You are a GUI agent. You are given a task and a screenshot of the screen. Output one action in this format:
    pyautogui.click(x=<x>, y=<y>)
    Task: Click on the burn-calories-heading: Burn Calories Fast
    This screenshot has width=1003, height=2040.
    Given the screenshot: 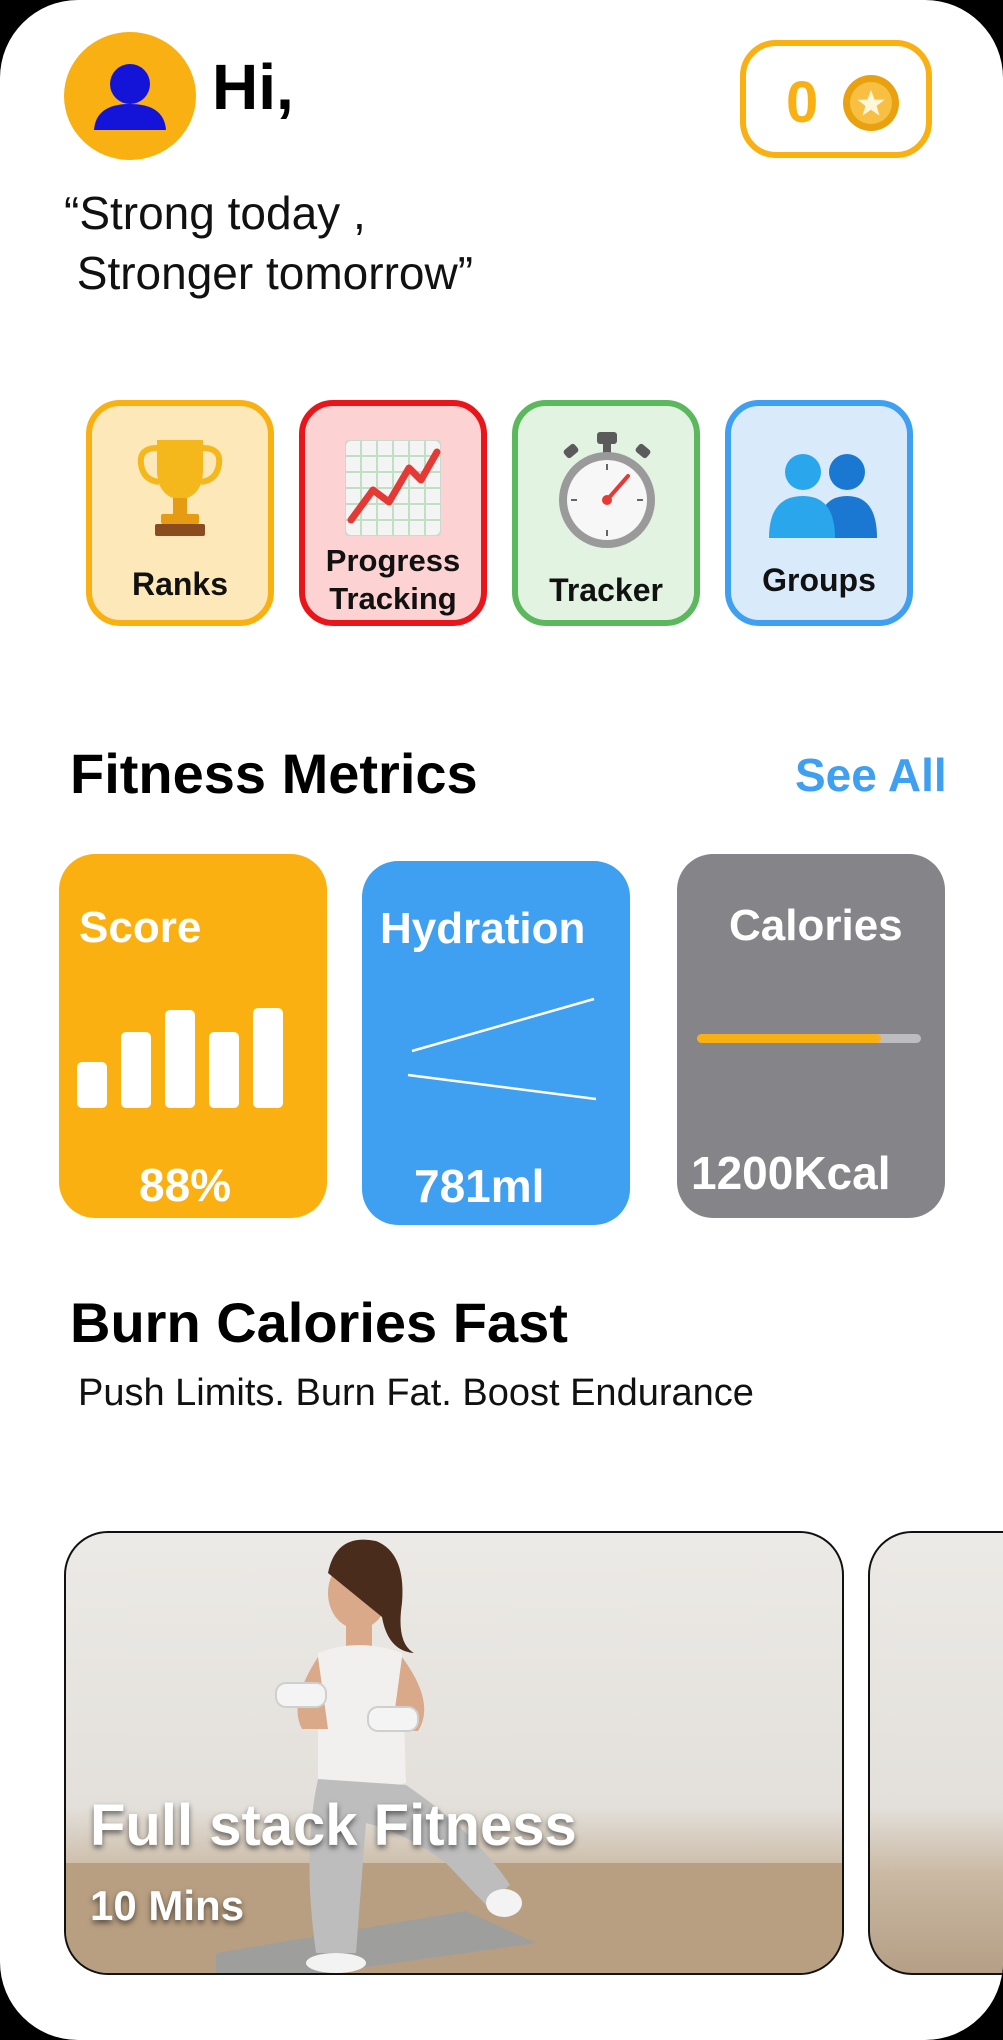 What is the action you would take?
    pyautogui.click(x=319, y=1322)
    